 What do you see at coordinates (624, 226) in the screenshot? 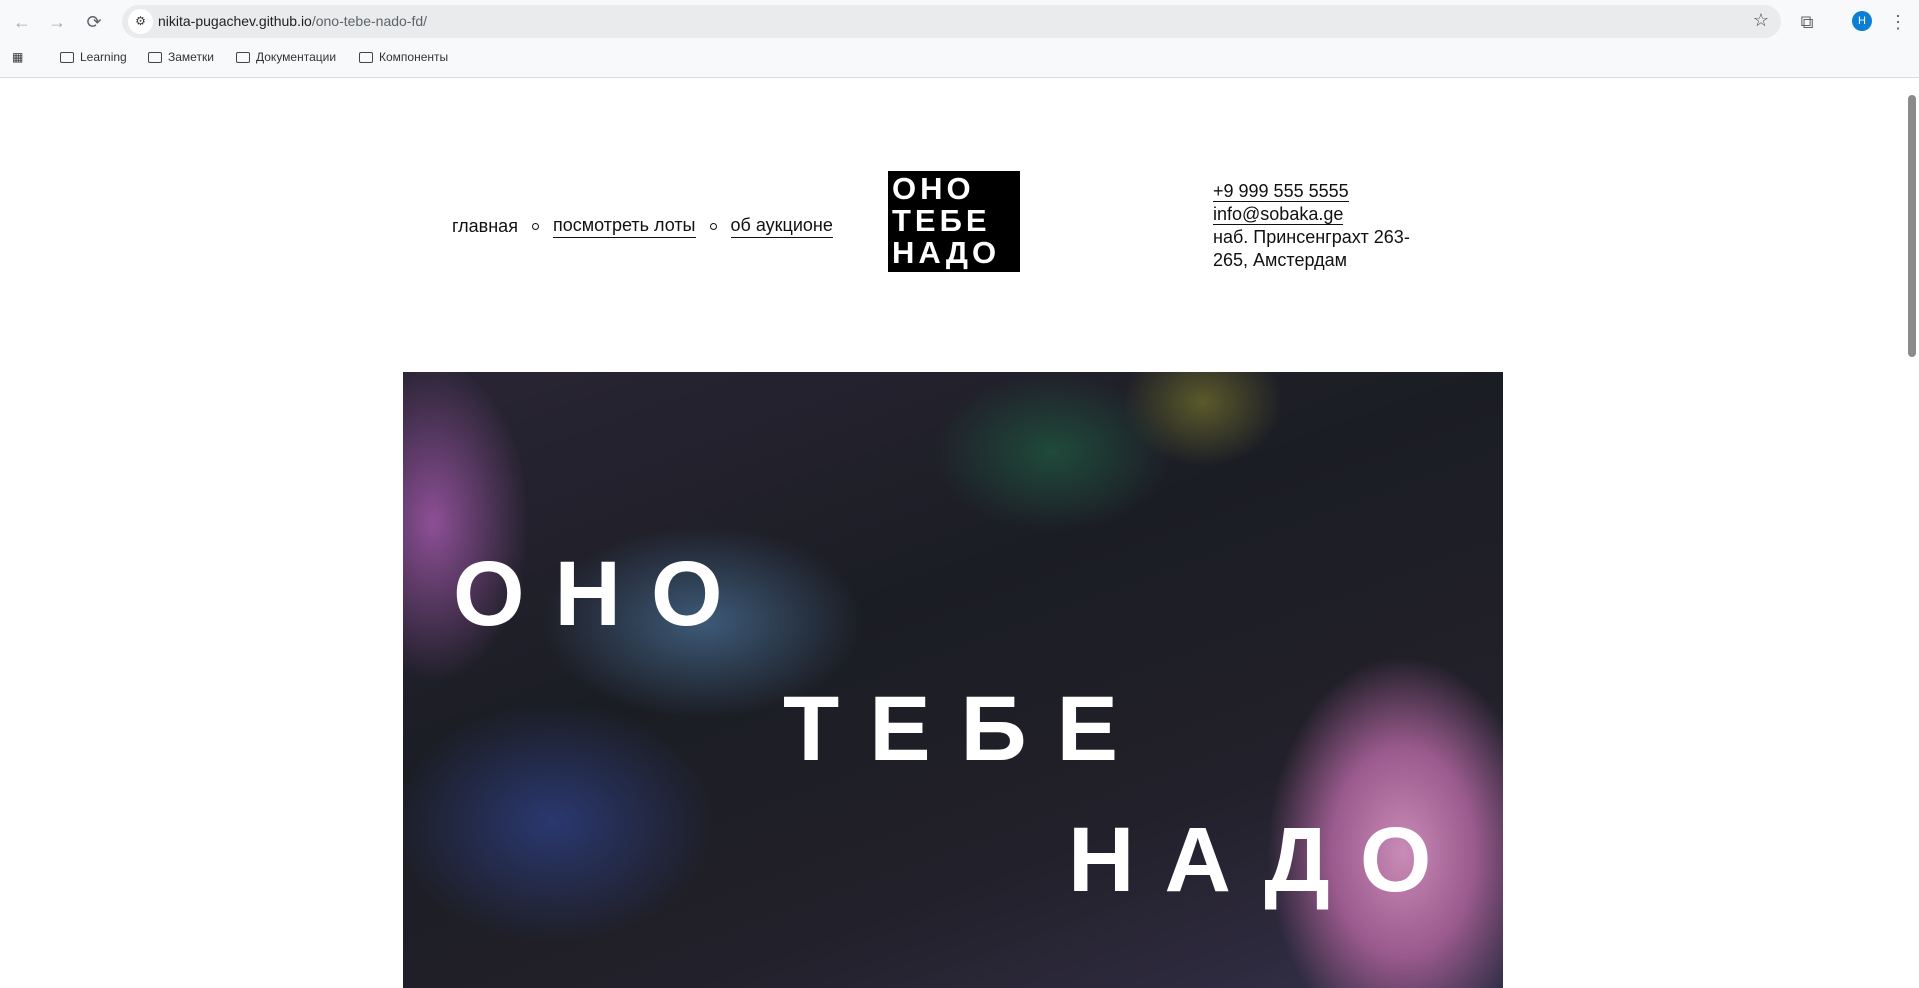
I see `nav-lots: посмотреть лоты` at bounding box center [624, 226].